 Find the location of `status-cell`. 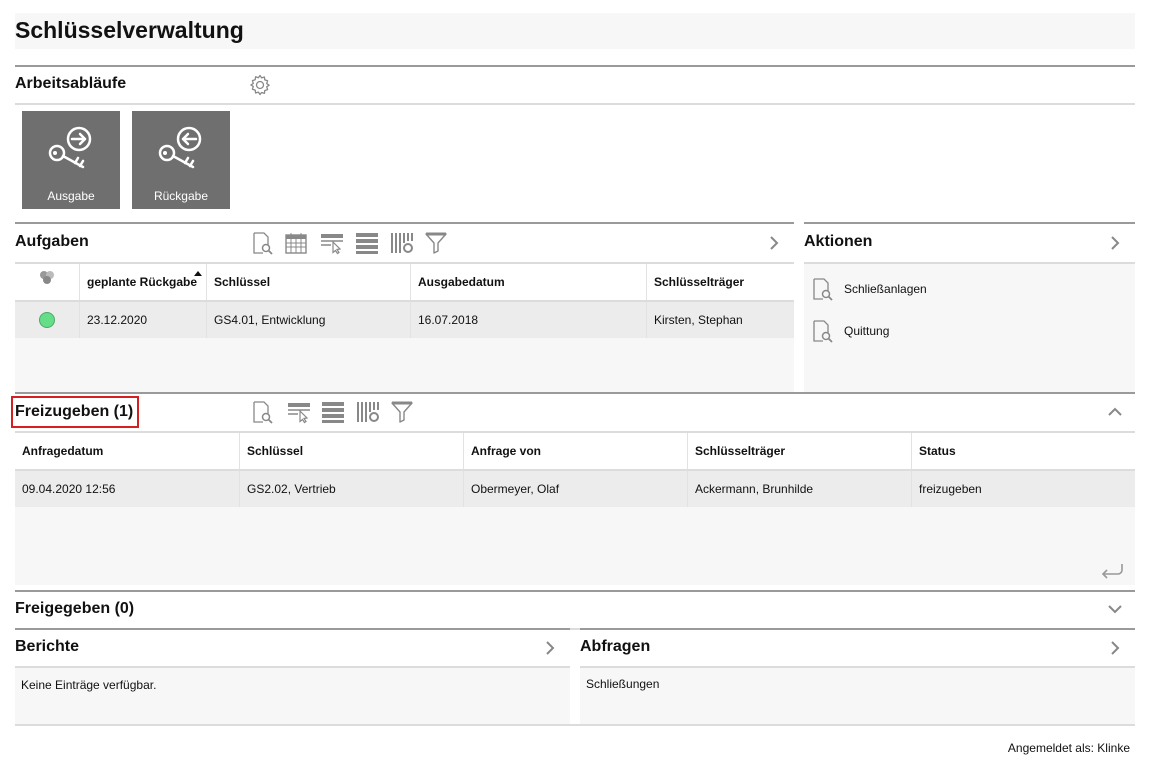

status-cell is located at coordinates (47, 320).